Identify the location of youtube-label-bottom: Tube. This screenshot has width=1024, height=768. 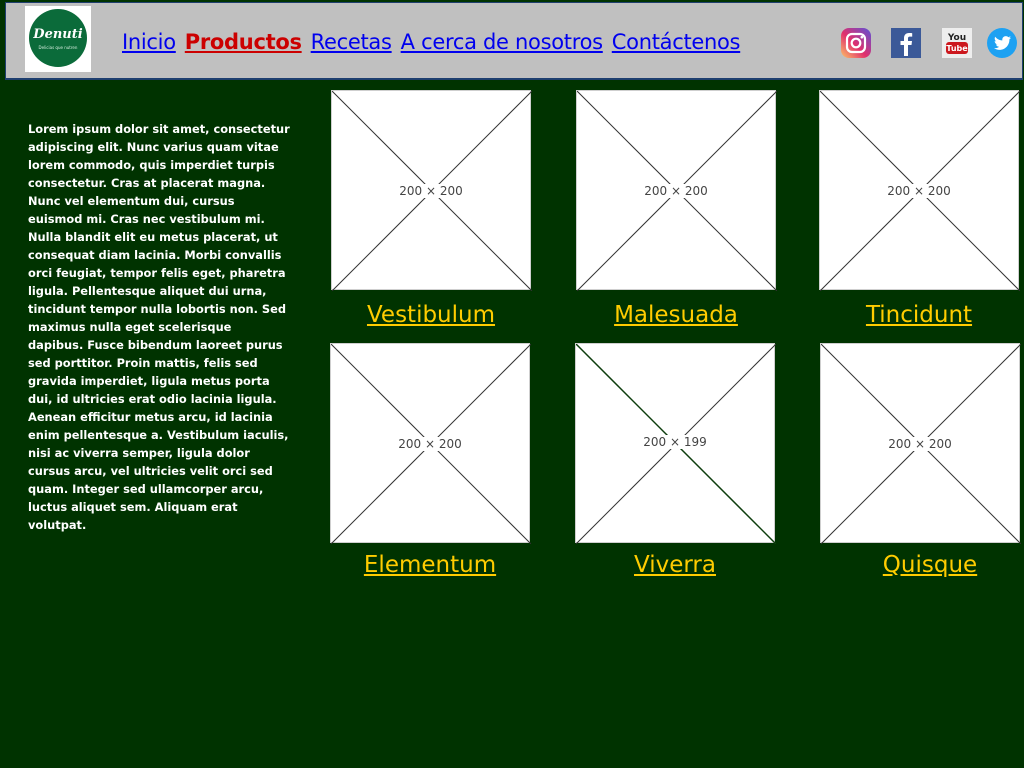
(957, 48).